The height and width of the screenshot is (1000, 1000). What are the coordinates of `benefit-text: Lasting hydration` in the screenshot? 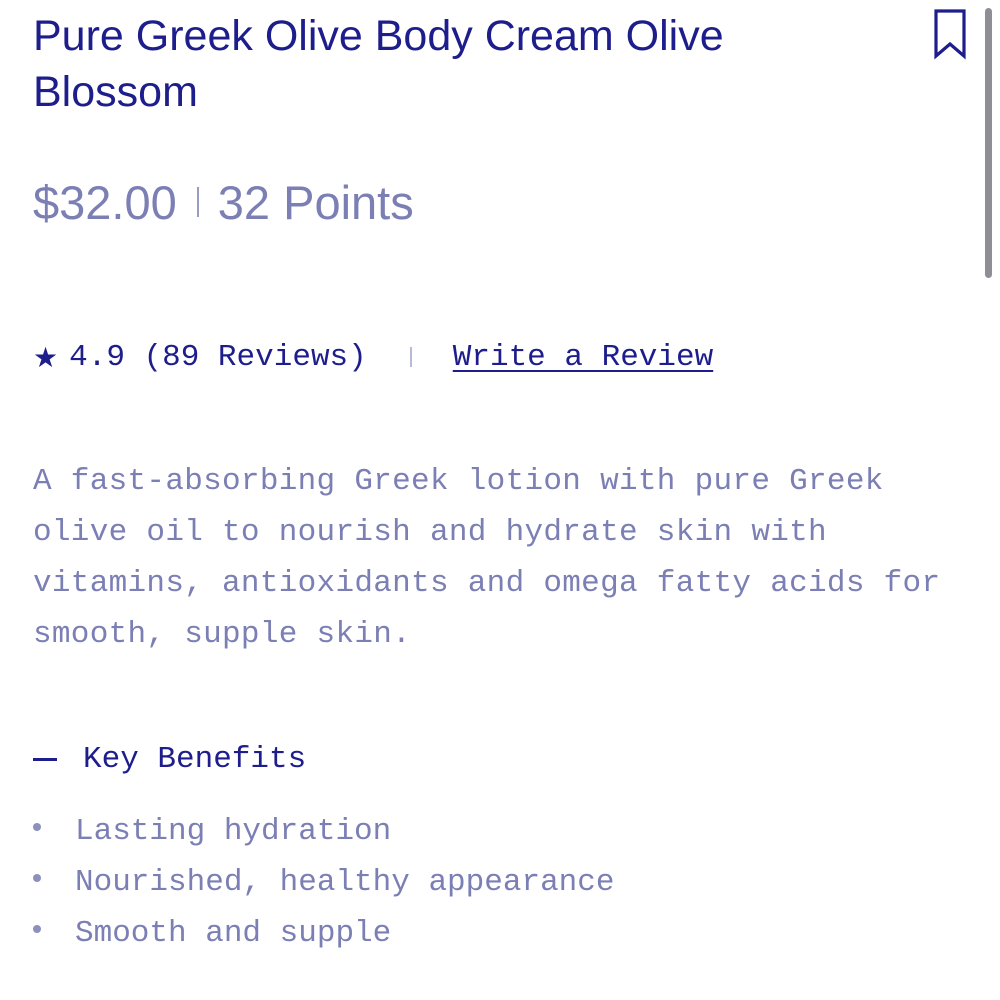 It's located at (233, 831).